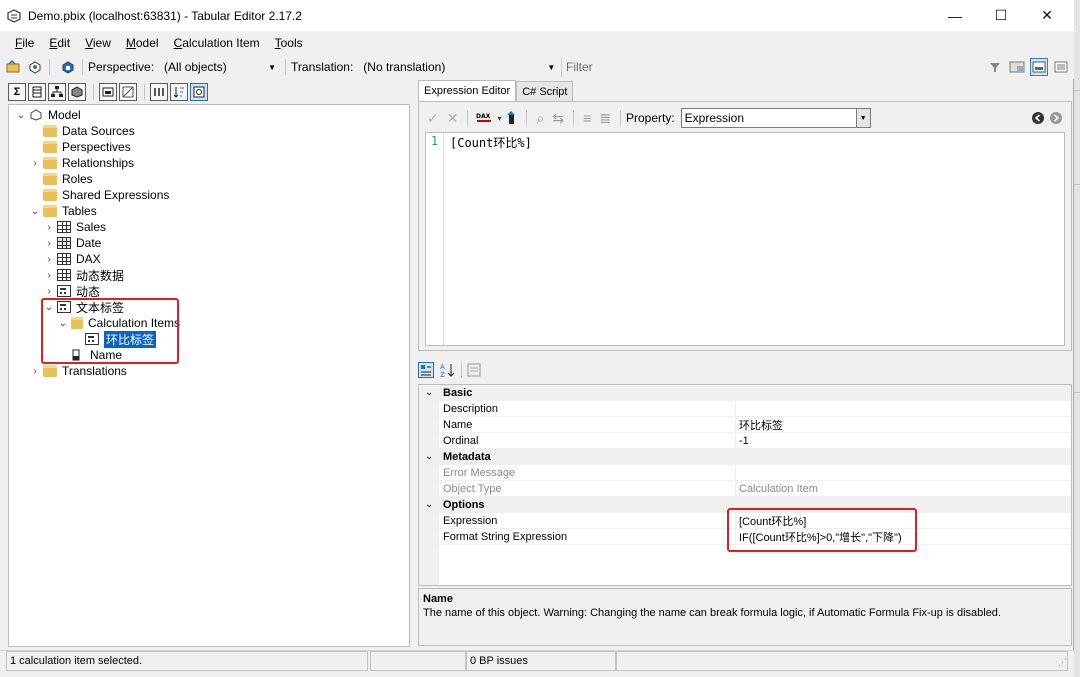 The height and width of the screenshot is (677, 1080). What do you see at coordinates (745, 457) in the screenshot?
I see `category-metadata: ⌄ Metadata` at bounding box center [745, 457].